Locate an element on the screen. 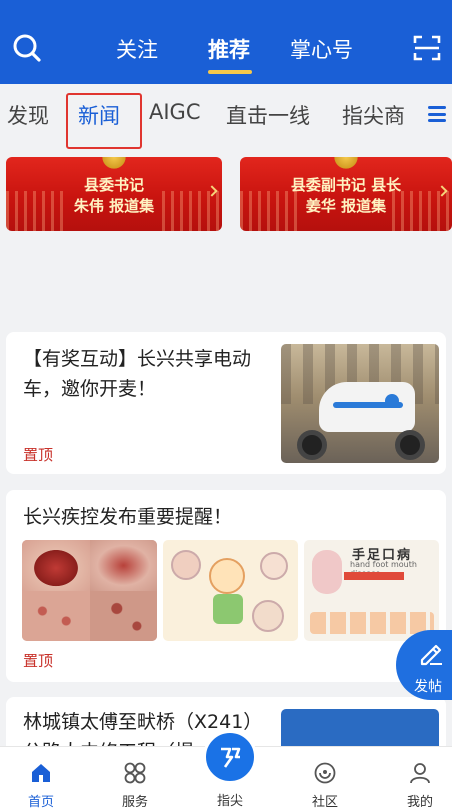 Image resolution: width=452 pixels, height=808 pixels. logo-icon is located at coordinates (231, 757).